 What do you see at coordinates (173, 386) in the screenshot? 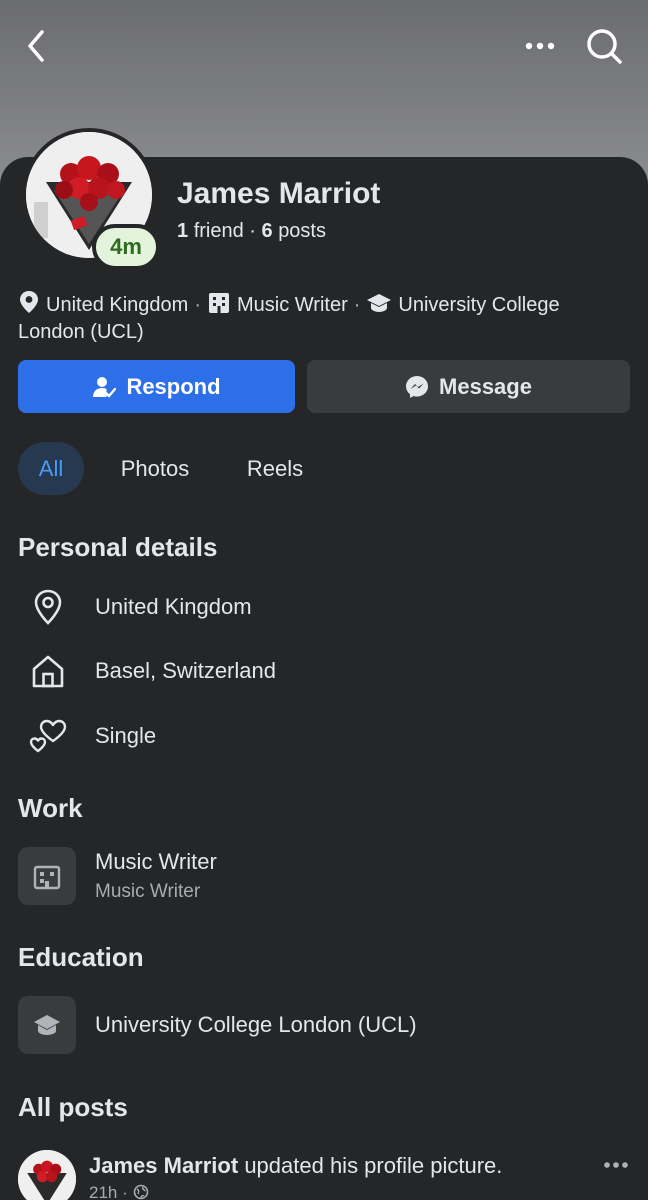
I see `respond-label: Respond` at bounding box center [173, 386].